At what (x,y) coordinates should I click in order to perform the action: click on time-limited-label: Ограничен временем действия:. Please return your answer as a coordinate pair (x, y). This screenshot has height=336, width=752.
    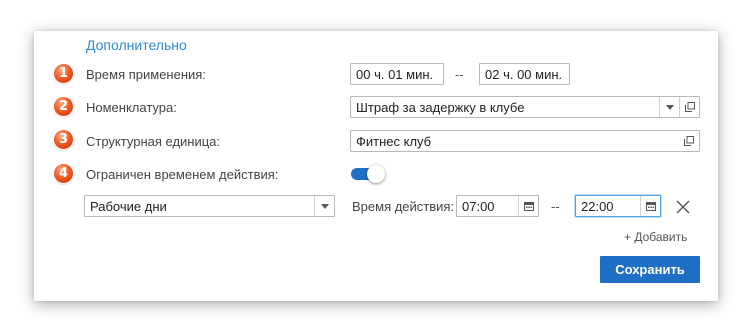
    Looking at the image, I should click on (182, 174).